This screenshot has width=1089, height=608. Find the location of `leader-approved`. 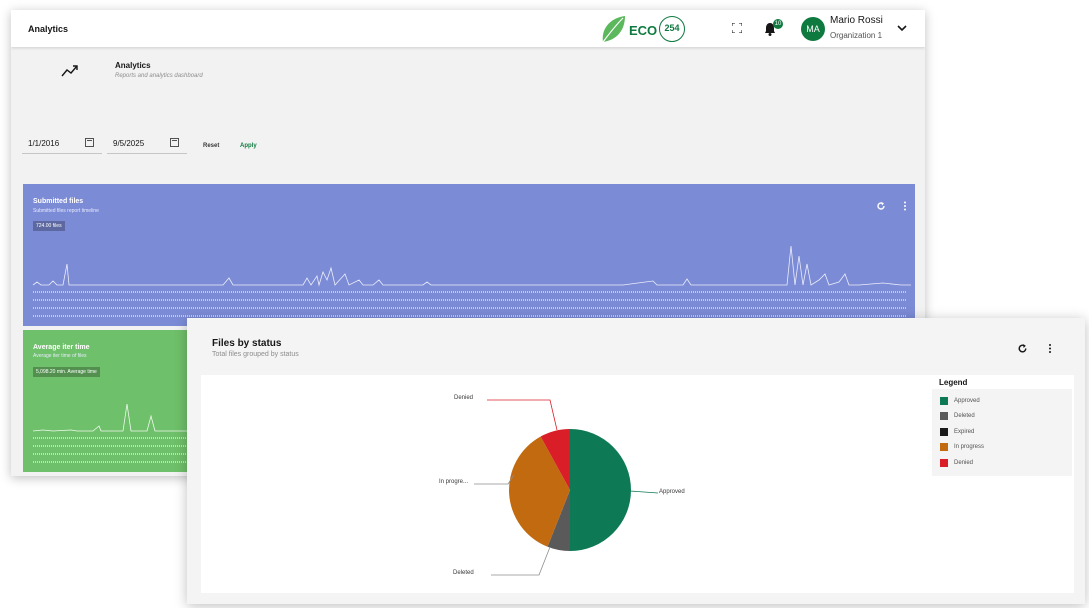

leader-approved is located at coordinates (644, 492).